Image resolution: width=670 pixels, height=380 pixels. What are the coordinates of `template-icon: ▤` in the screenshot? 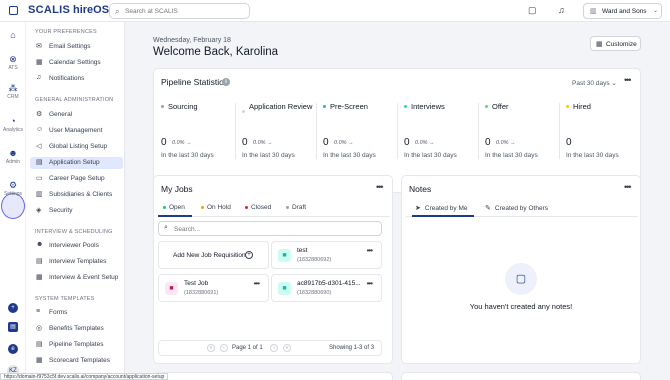 It's located at (39, 261).